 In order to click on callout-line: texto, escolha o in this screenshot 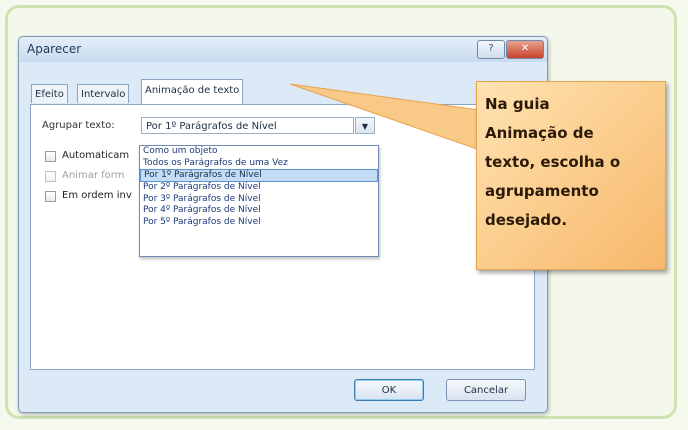, I will do `click(553, 162)`.